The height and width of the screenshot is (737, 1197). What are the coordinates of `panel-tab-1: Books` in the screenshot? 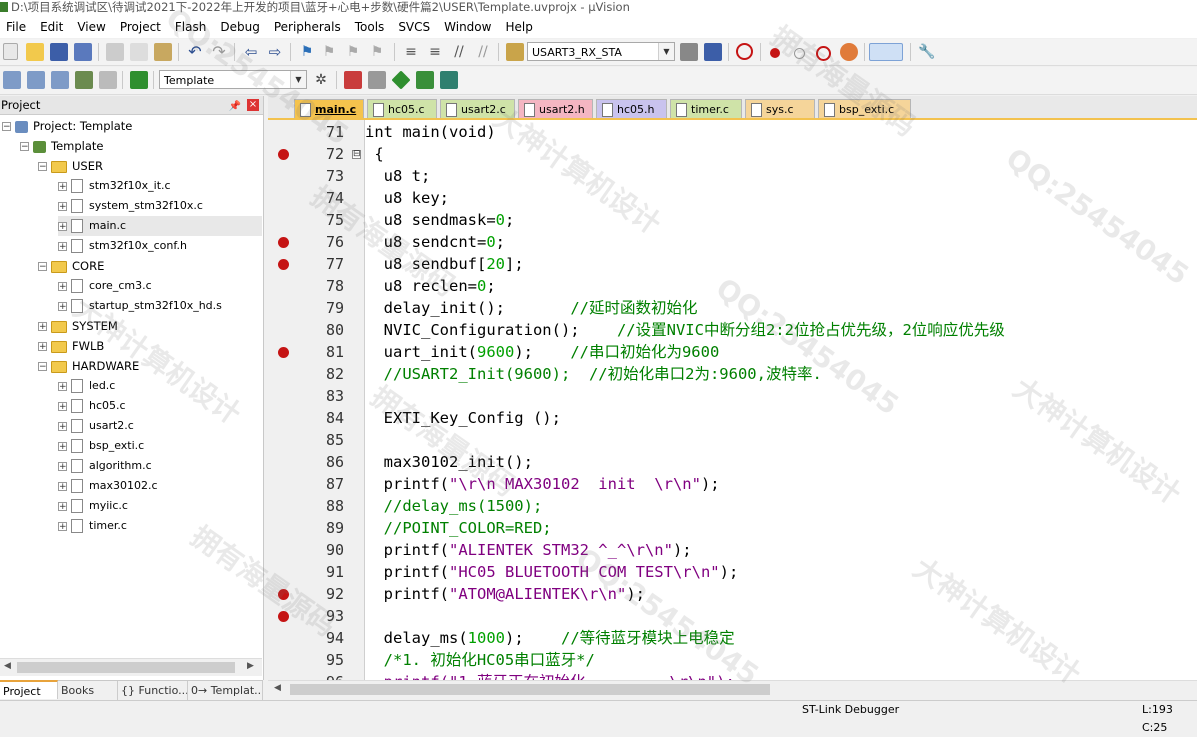 It's located at (88, 690).